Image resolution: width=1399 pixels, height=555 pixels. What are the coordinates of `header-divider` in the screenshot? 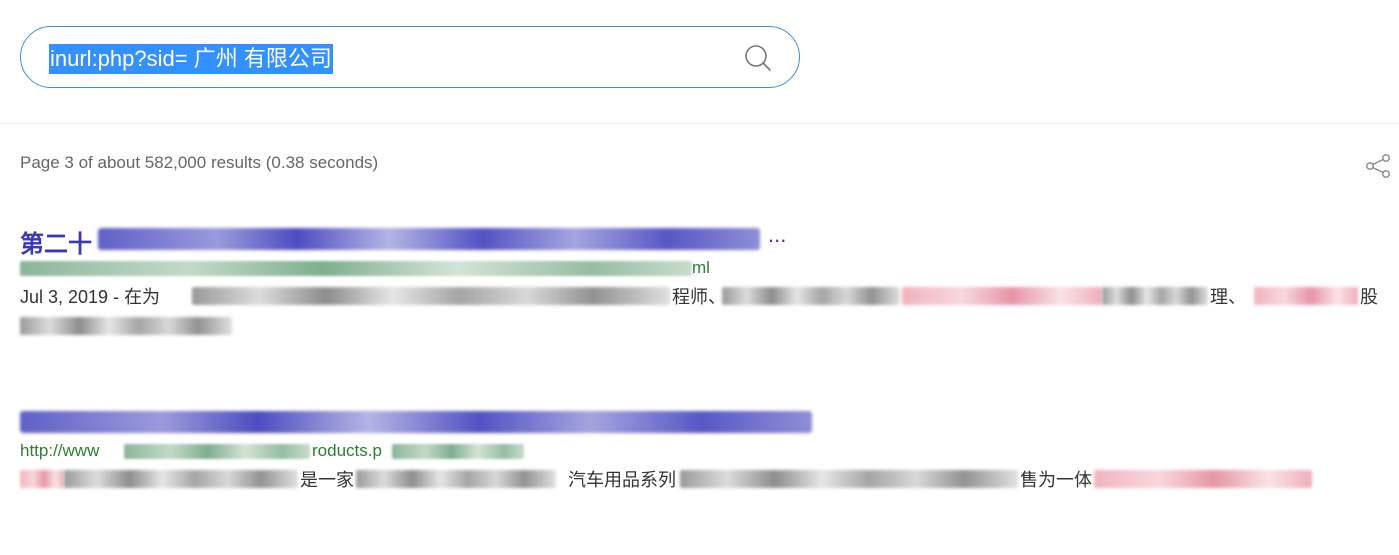 It's located at (699, 123).